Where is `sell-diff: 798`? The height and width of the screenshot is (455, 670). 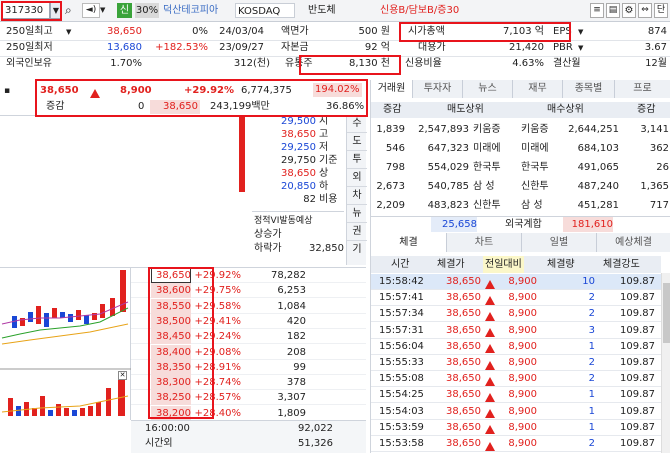
sell-diff: 798 is located at coordinates (395, 167).